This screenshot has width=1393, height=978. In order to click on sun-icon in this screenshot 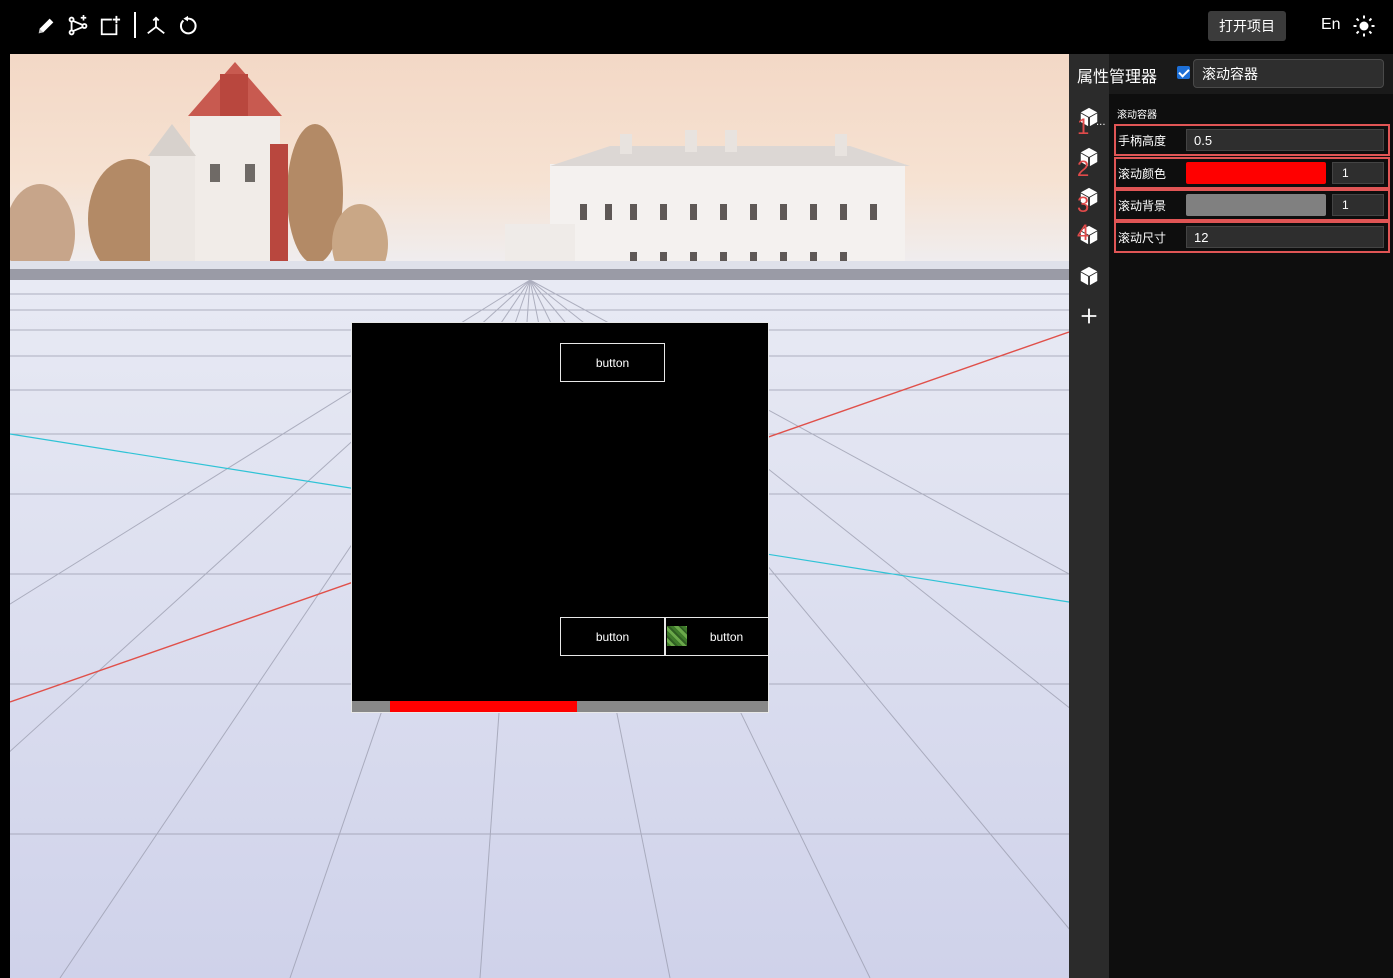, I will do `click(1364, 26)`.